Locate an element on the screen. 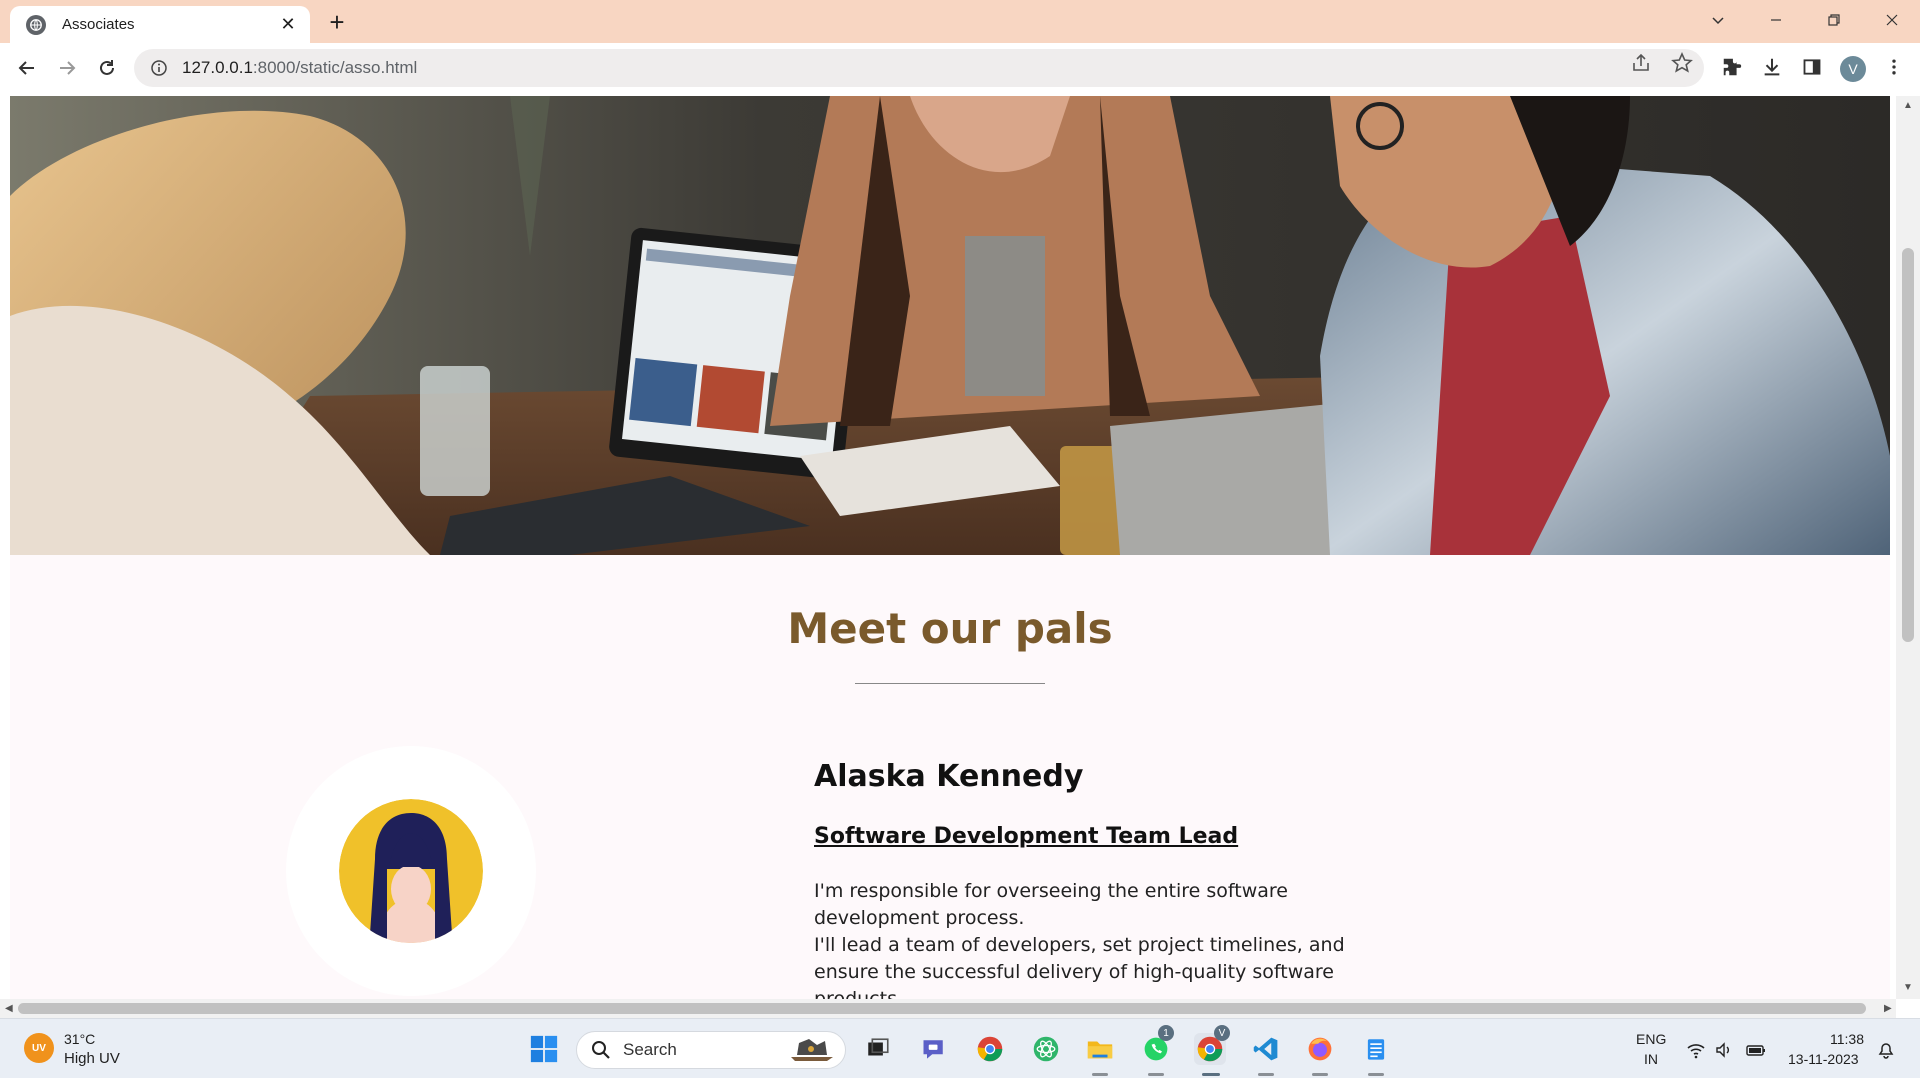  search-icon is located at coordinates (601, 1050).